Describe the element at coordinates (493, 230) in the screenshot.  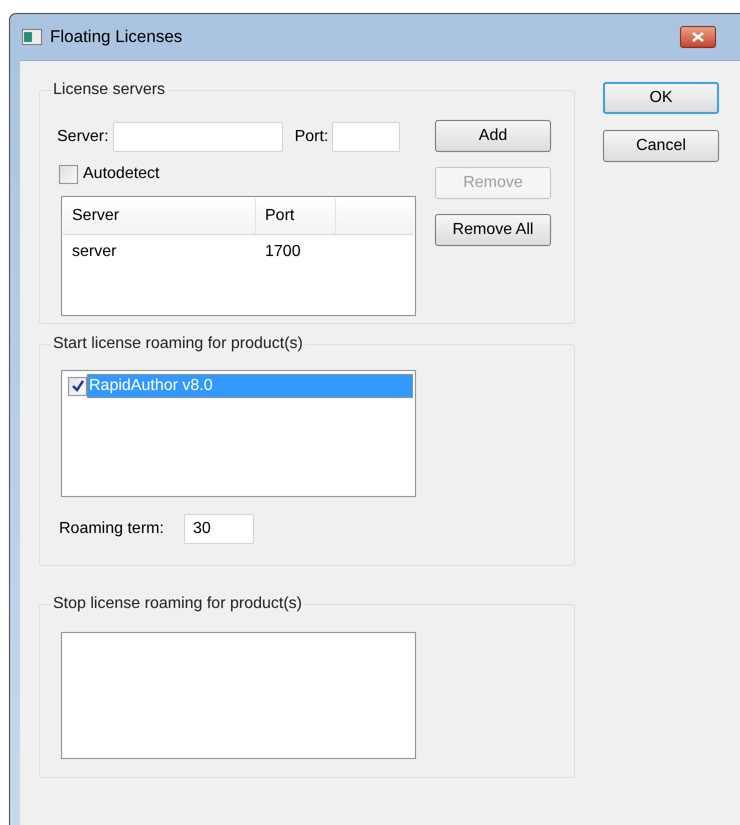
I see `dialog-button: Remove All` at that location.